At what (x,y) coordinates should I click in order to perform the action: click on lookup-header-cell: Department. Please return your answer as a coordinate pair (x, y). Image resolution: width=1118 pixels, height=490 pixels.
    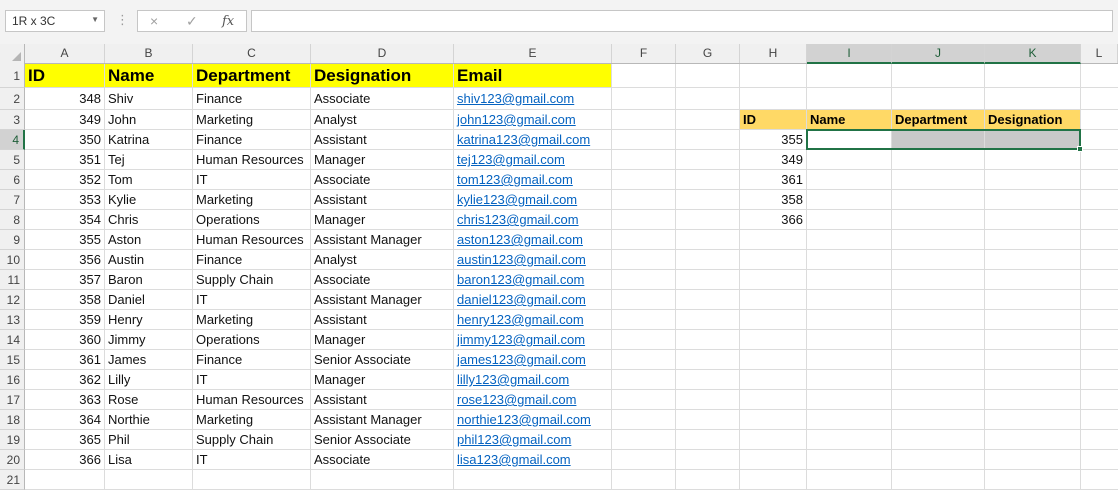
    Looking at the image, I should click on (938, 119).